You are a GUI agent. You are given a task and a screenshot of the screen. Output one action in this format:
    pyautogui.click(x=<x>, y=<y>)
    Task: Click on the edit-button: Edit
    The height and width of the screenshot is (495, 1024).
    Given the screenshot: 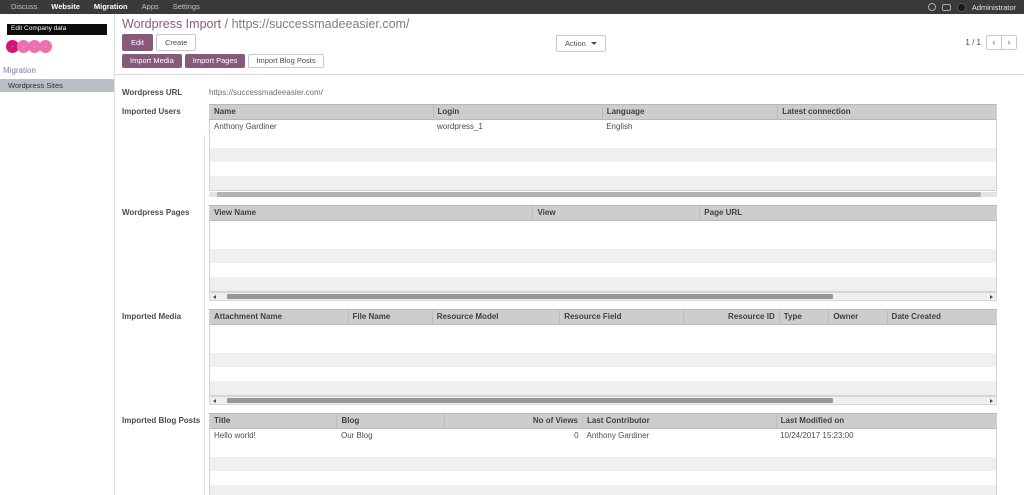 What is the action you would take?
    pyautogui.click(x=137, y=42)
    